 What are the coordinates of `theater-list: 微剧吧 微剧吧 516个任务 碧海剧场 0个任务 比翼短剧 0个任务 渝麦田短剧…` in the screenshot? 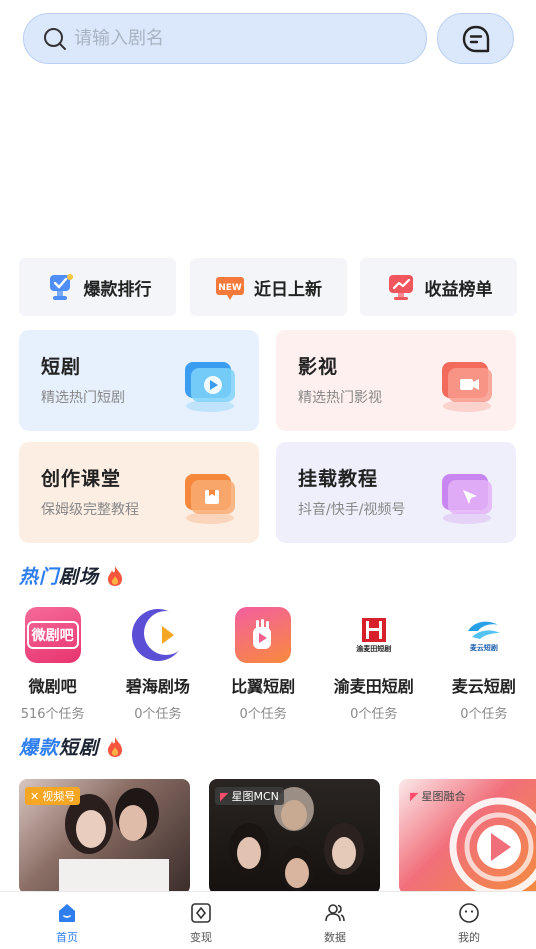 It's located at (268, 664).